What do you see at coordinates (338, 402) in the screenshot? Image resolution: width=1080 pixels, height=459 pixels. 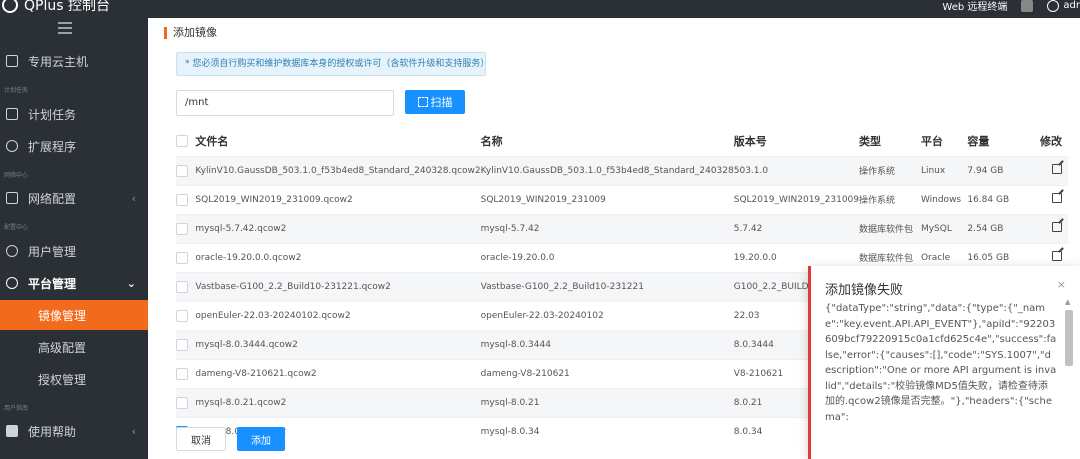 I see `cell-file: mysql-8.0.21.qcow2` at bounding box center [338, 402].